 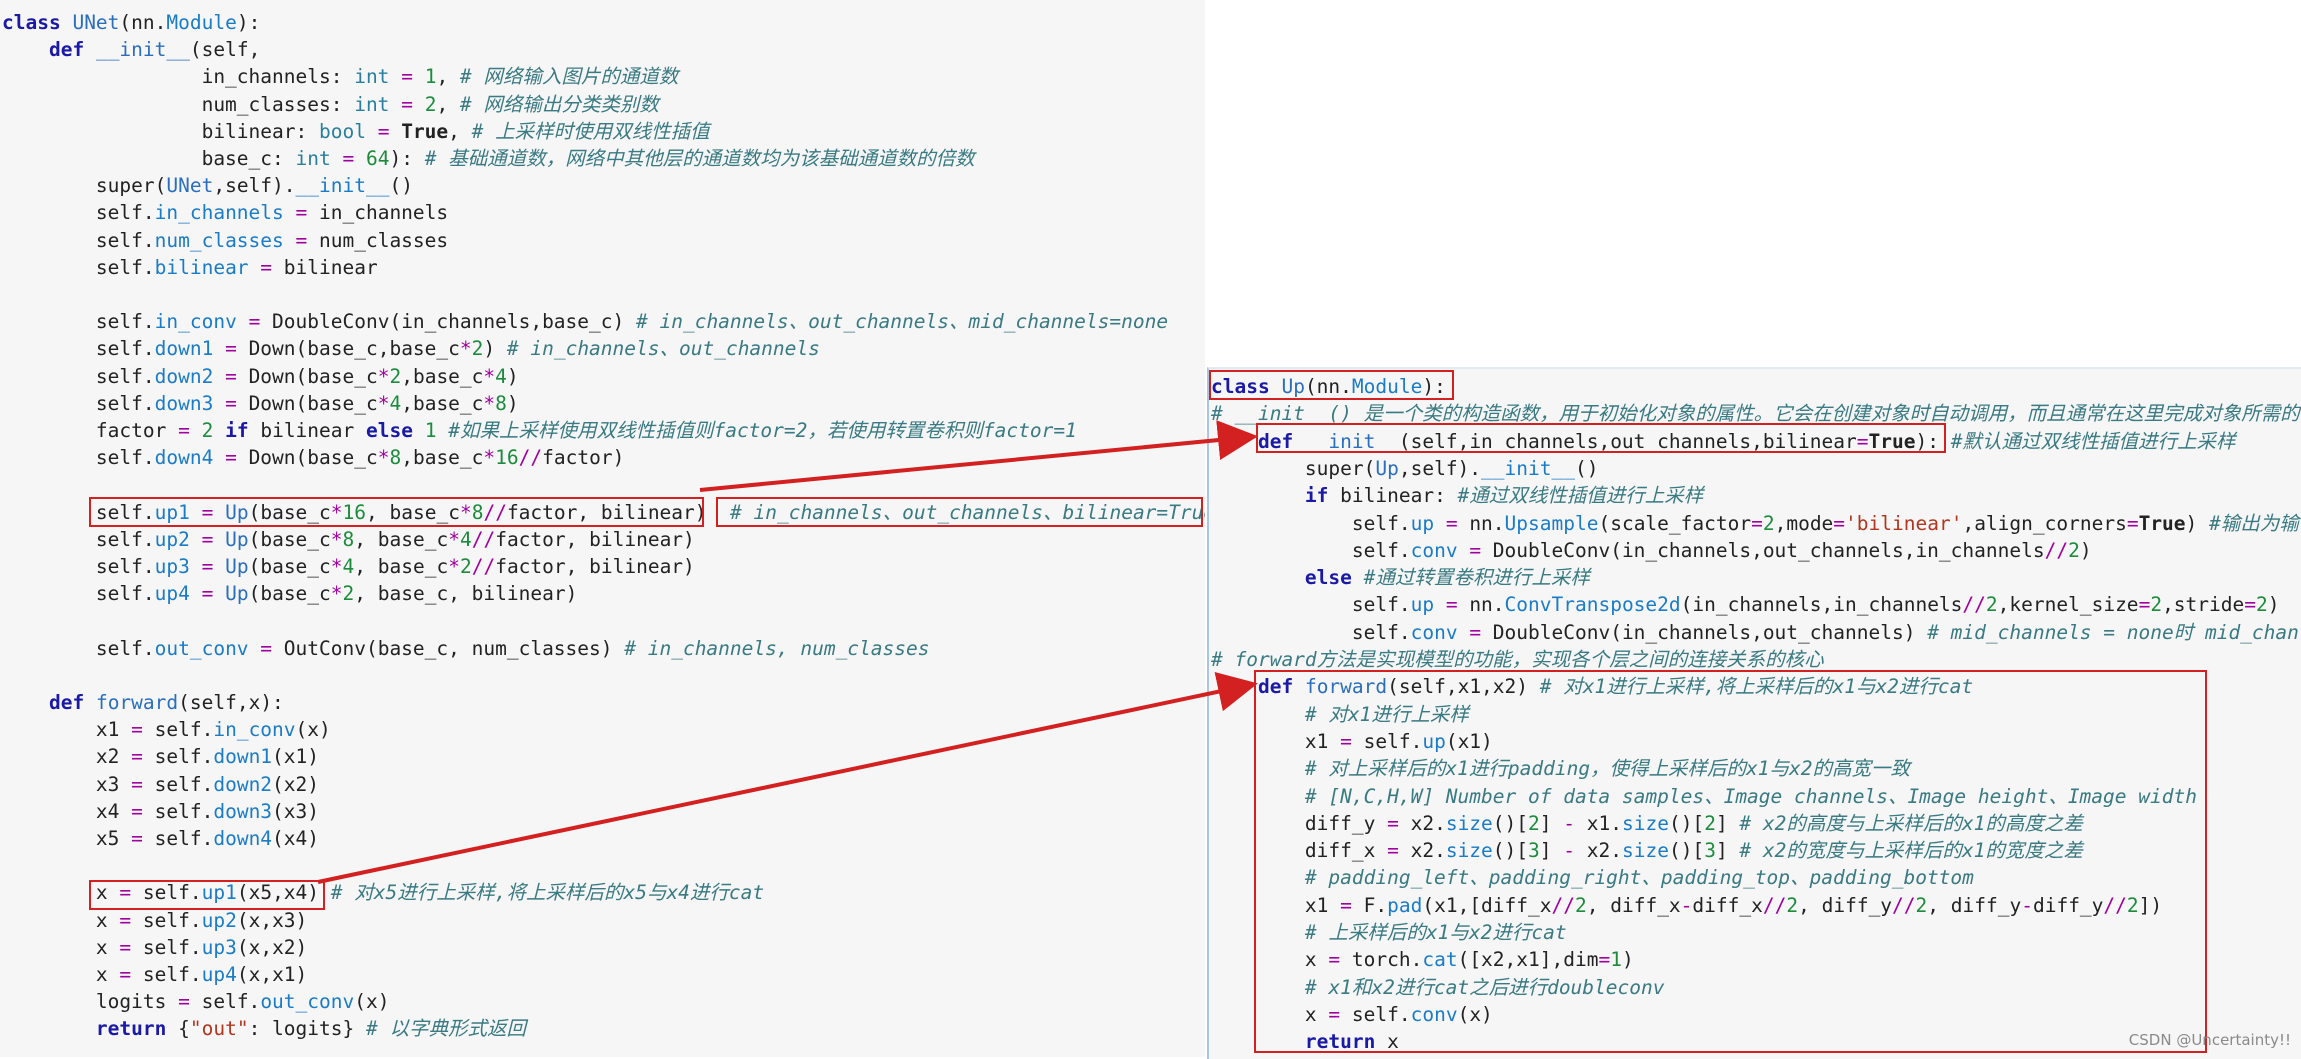 I want to click on arrow-forward-to-up-forward, so click(x=787, y=778).